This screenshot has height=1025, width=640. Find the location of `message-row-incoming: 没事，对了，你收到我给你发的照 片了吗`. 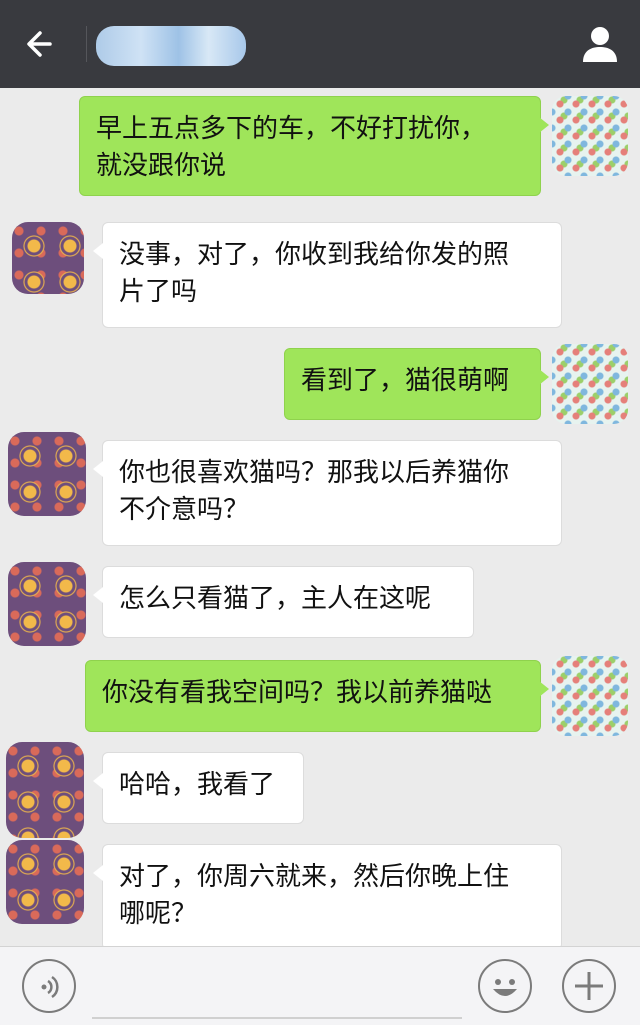

message-row-incoming: 没事，对了，你收到我给你发的照 片了吗 is located at coordinates (320, 275).